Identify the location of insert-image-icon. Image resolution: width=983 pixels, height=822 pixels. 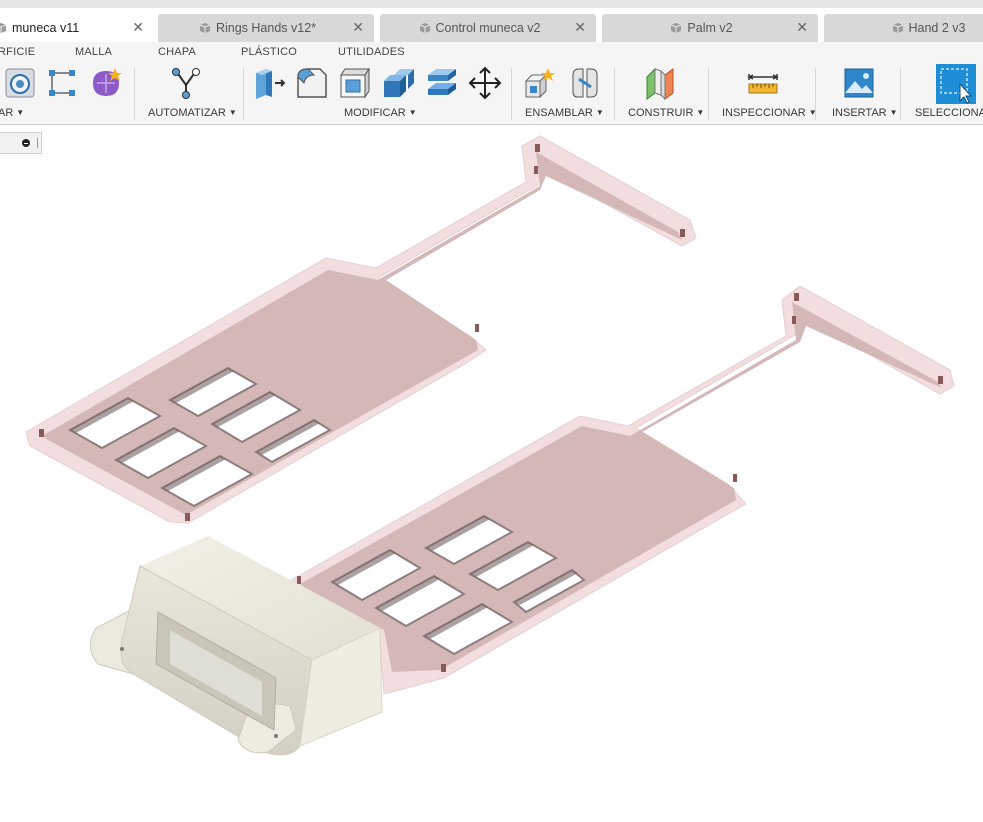
(859, 83).